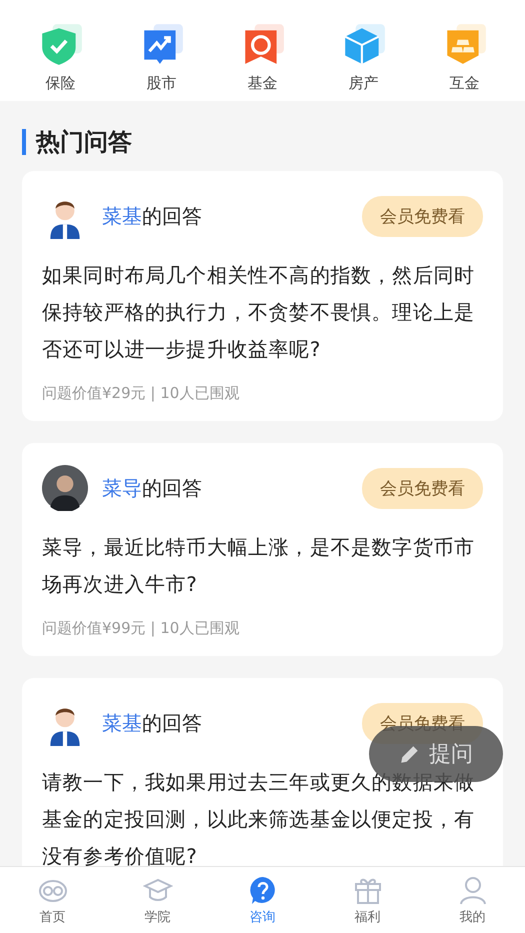 The height and width of the screenshot is (933, 525). Describe the element at coordinates (363, 83) in the screenshot. I see `category-label: 房产` at that location.